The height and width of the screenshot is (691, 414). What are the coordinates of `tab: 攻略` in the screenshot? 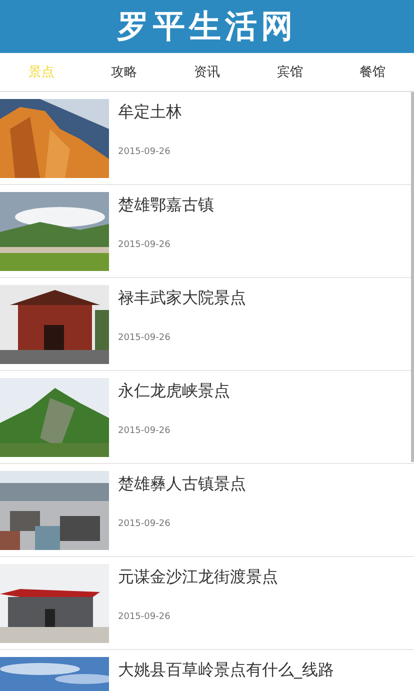 It's located at (124, 72).